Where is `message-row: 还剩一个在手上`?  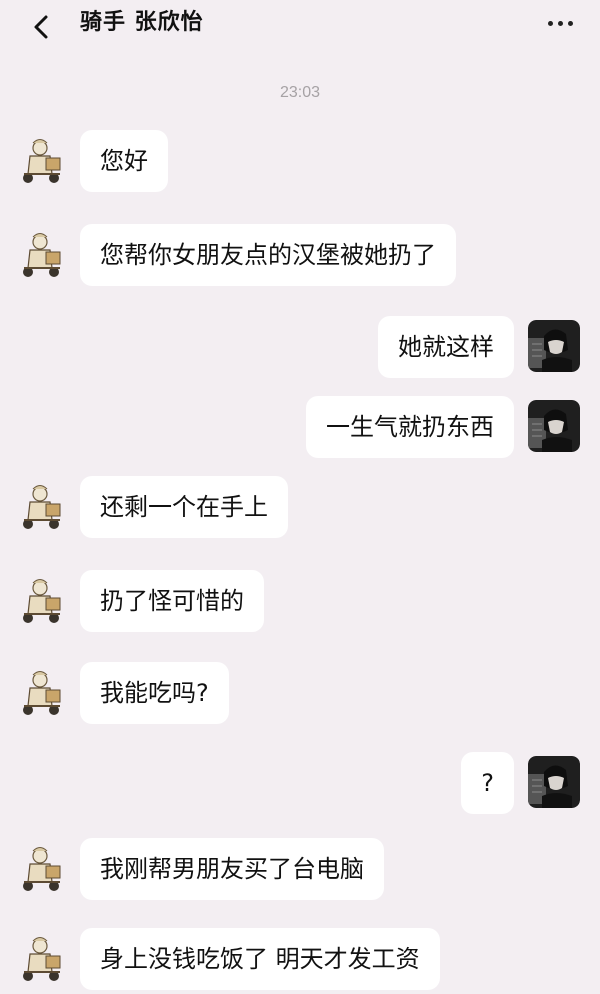
message-row: 还剩一个在手上 is located at coordinates (300, 507).